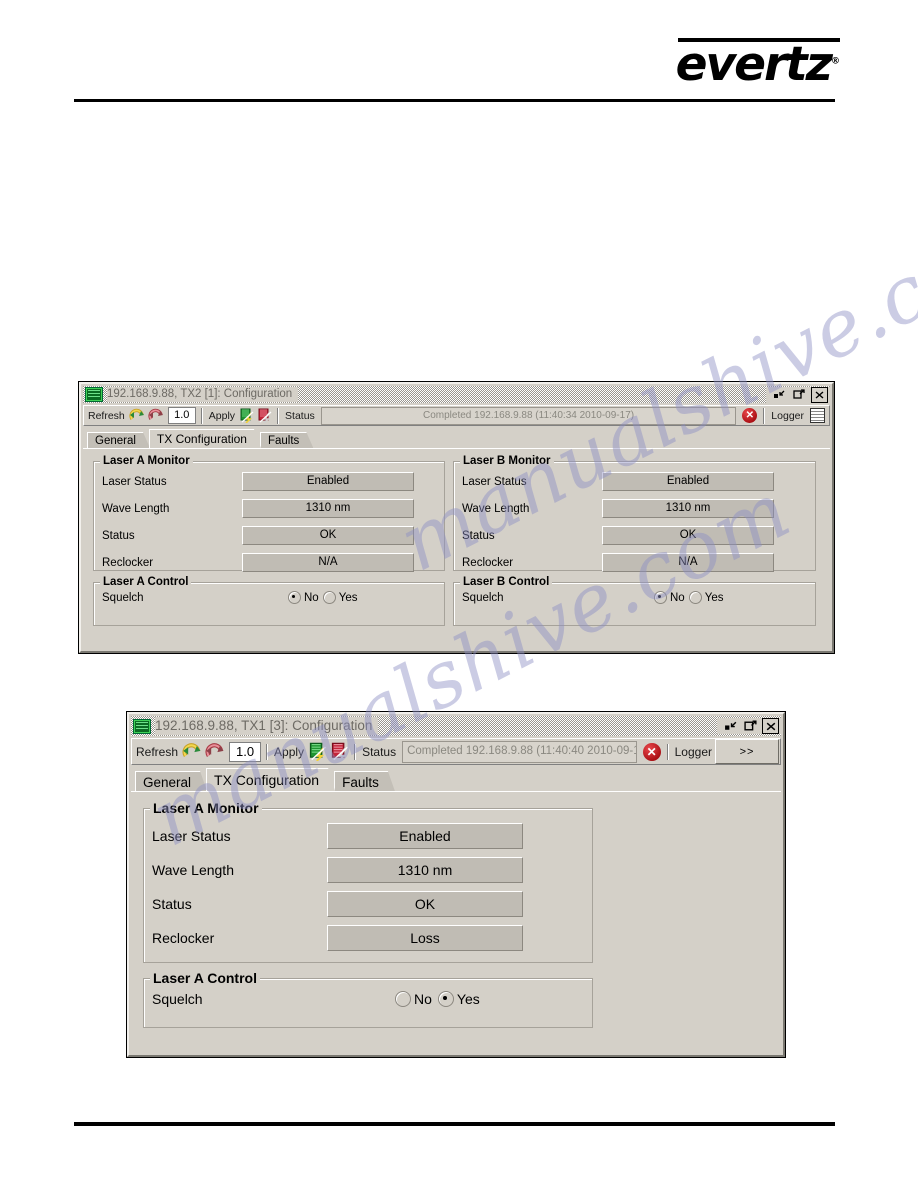 The height and width of the screenshot is (1188, 918). I want to click on window-titlebar: 192.168.9.88, TX2 [1]: Configuration, so click(456, 394).